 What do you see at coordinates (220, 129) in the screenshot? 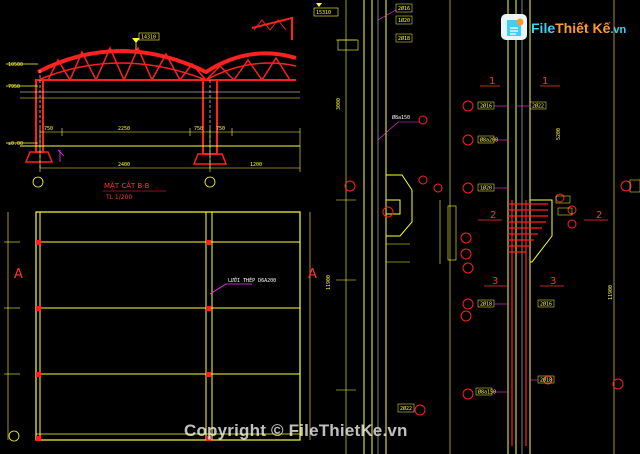
I see `dim-750-c: 750` at bounding box center [220, 129].